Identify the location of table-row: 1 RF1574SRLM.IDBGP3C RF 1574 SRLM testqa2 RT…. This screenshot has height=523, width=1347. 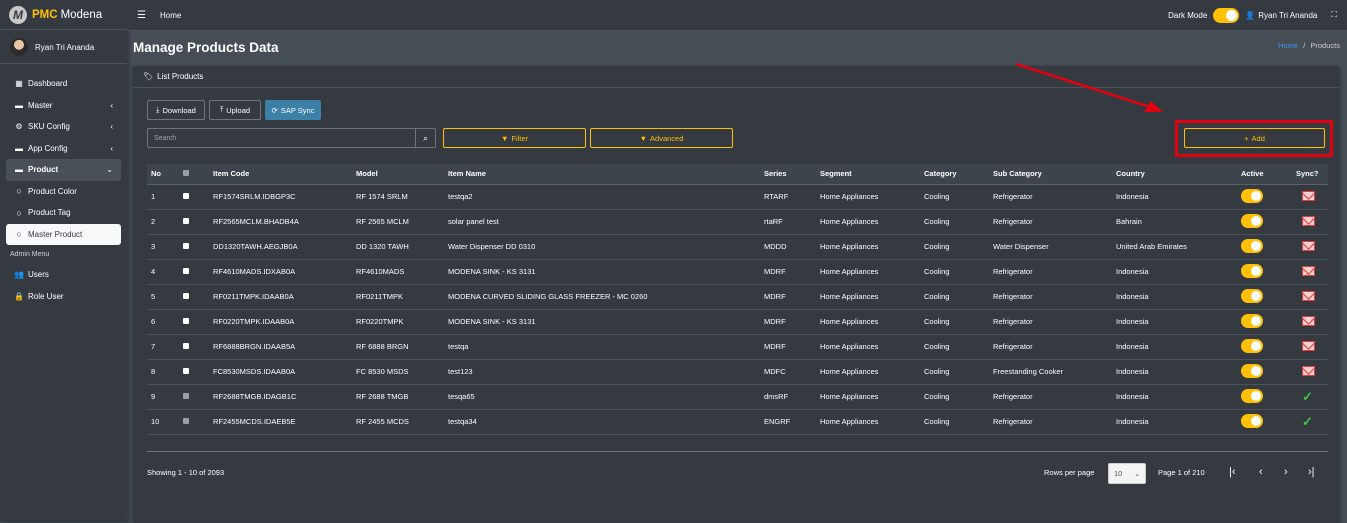
(737, 197).